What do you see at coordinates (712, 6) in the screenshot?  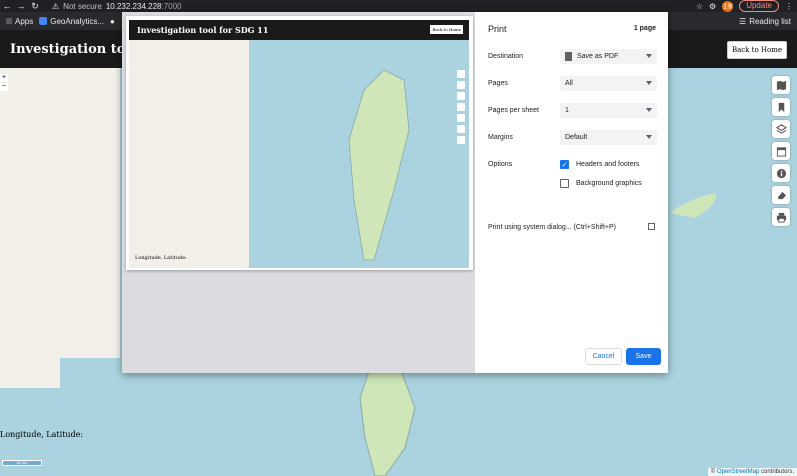 I see `extensions-icon: ⚙` at bounding box center [712, 6].